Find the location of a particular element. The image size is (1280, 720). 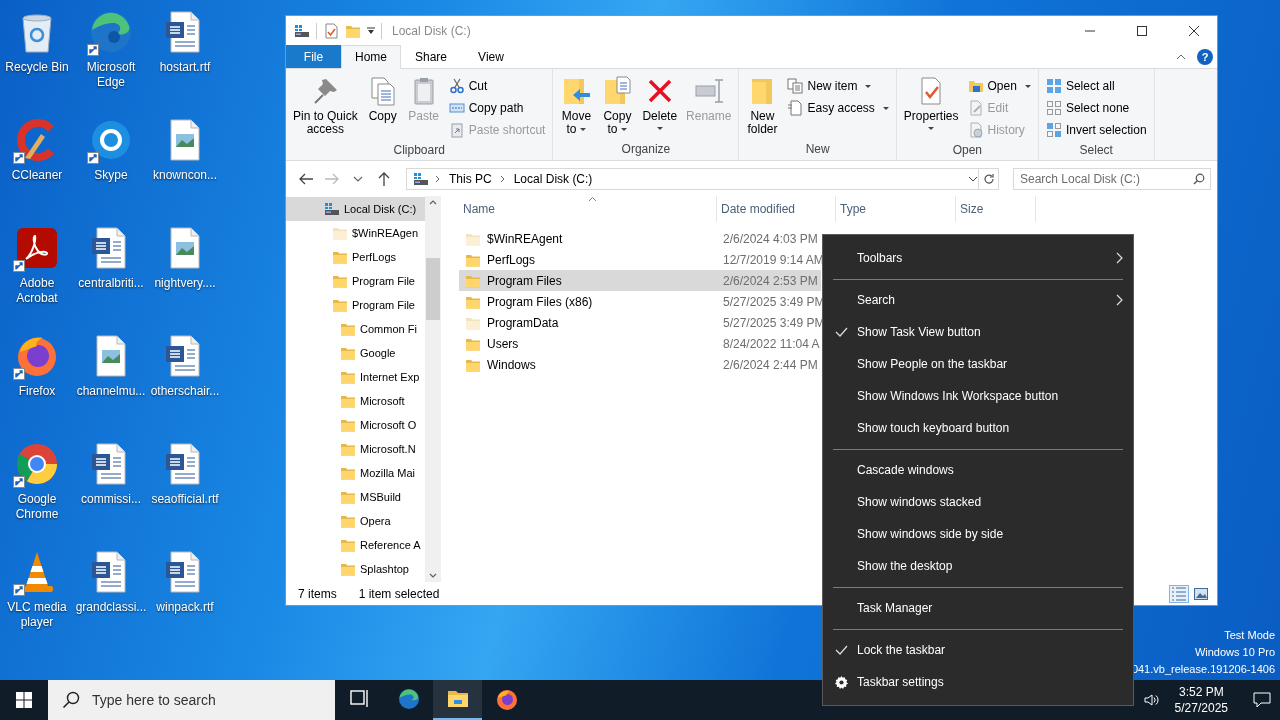

ribbon-tab: View is located at coordinates (491, 57).